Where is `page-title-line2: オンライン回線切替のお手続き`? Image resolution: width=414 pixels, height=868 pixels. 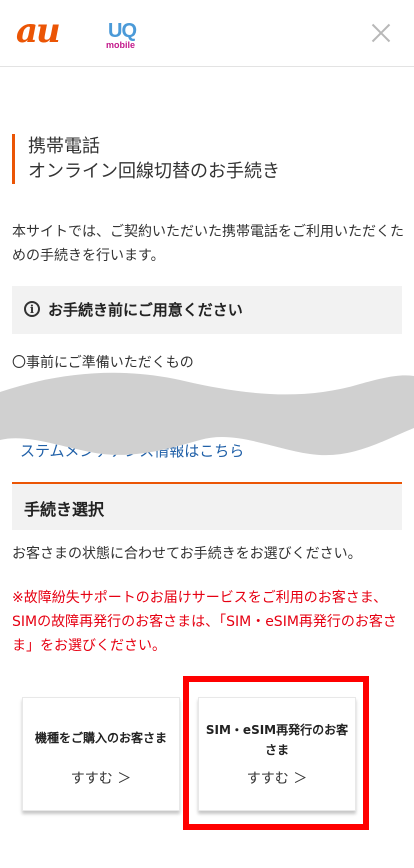 page-title-line2: オンライン回線切替のお手続き is located at coordinates (154, 171).